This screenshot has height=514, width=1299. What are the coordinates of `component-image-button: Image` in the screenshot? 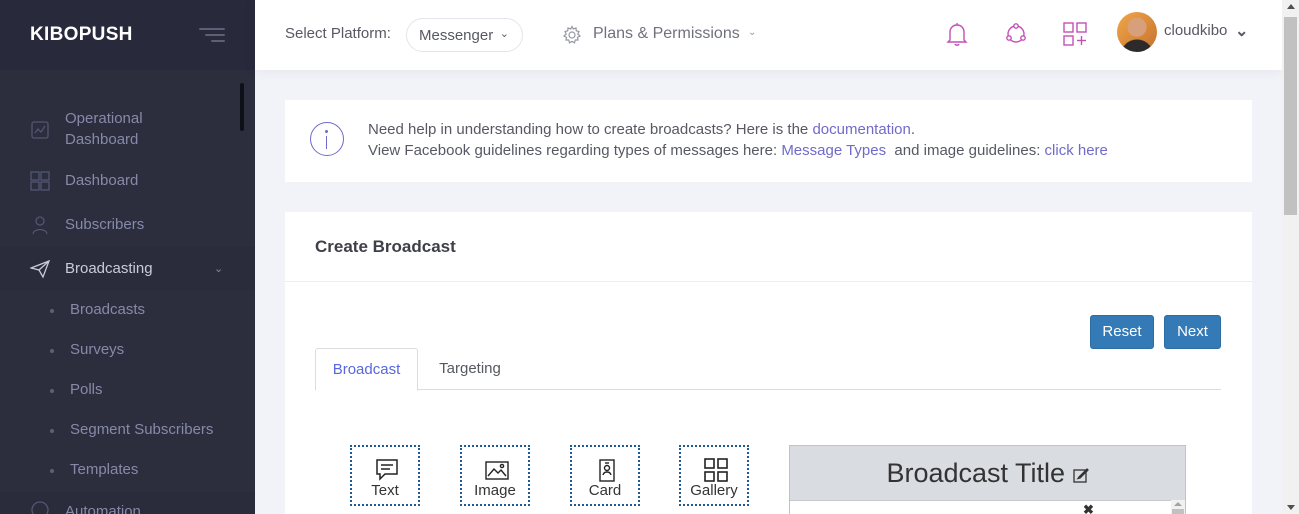 It's located at (495, 475).